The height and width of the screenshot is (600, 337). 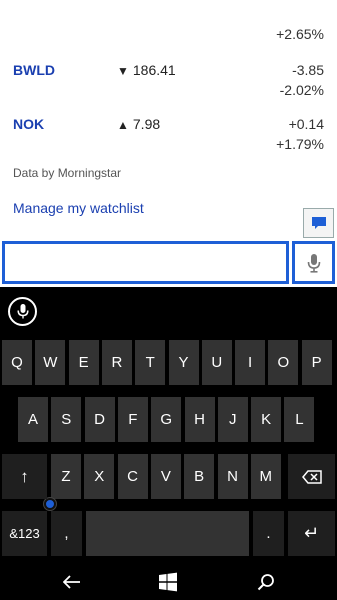 I want to click on input-bar, so click(x=168, y=263).